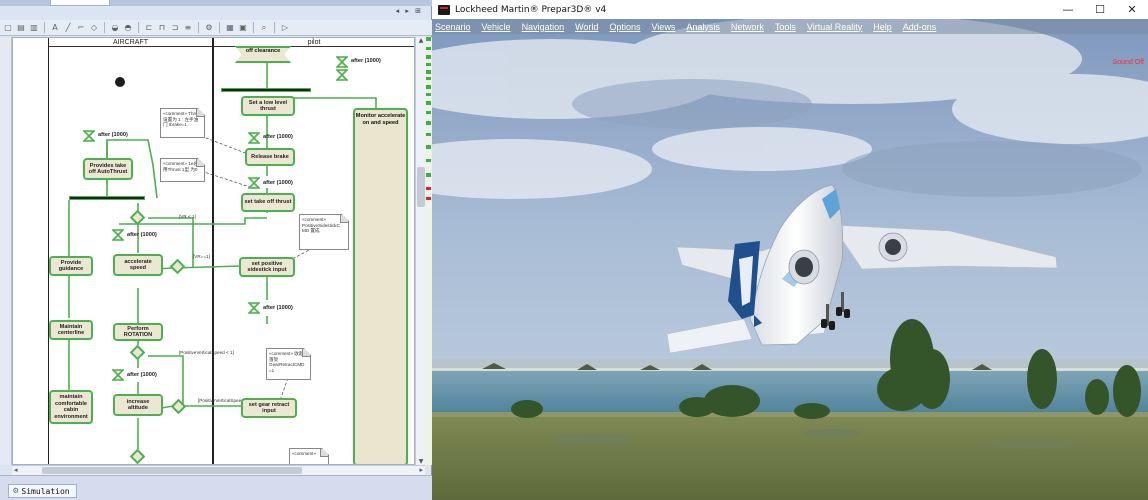 The image size is (1148, 500). Describe the element at coordinates (182, 170) in the screenshot. I see `comment-note: «comment» 1e总,用Thrust 1型 为0` at that location.